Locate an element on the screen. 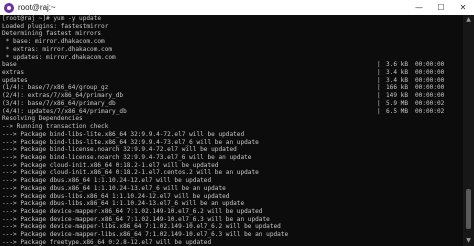 Image resolution: width=474 pixels, height=246 pixels. scrollbar-thumb is located at coordinates (468, 209).